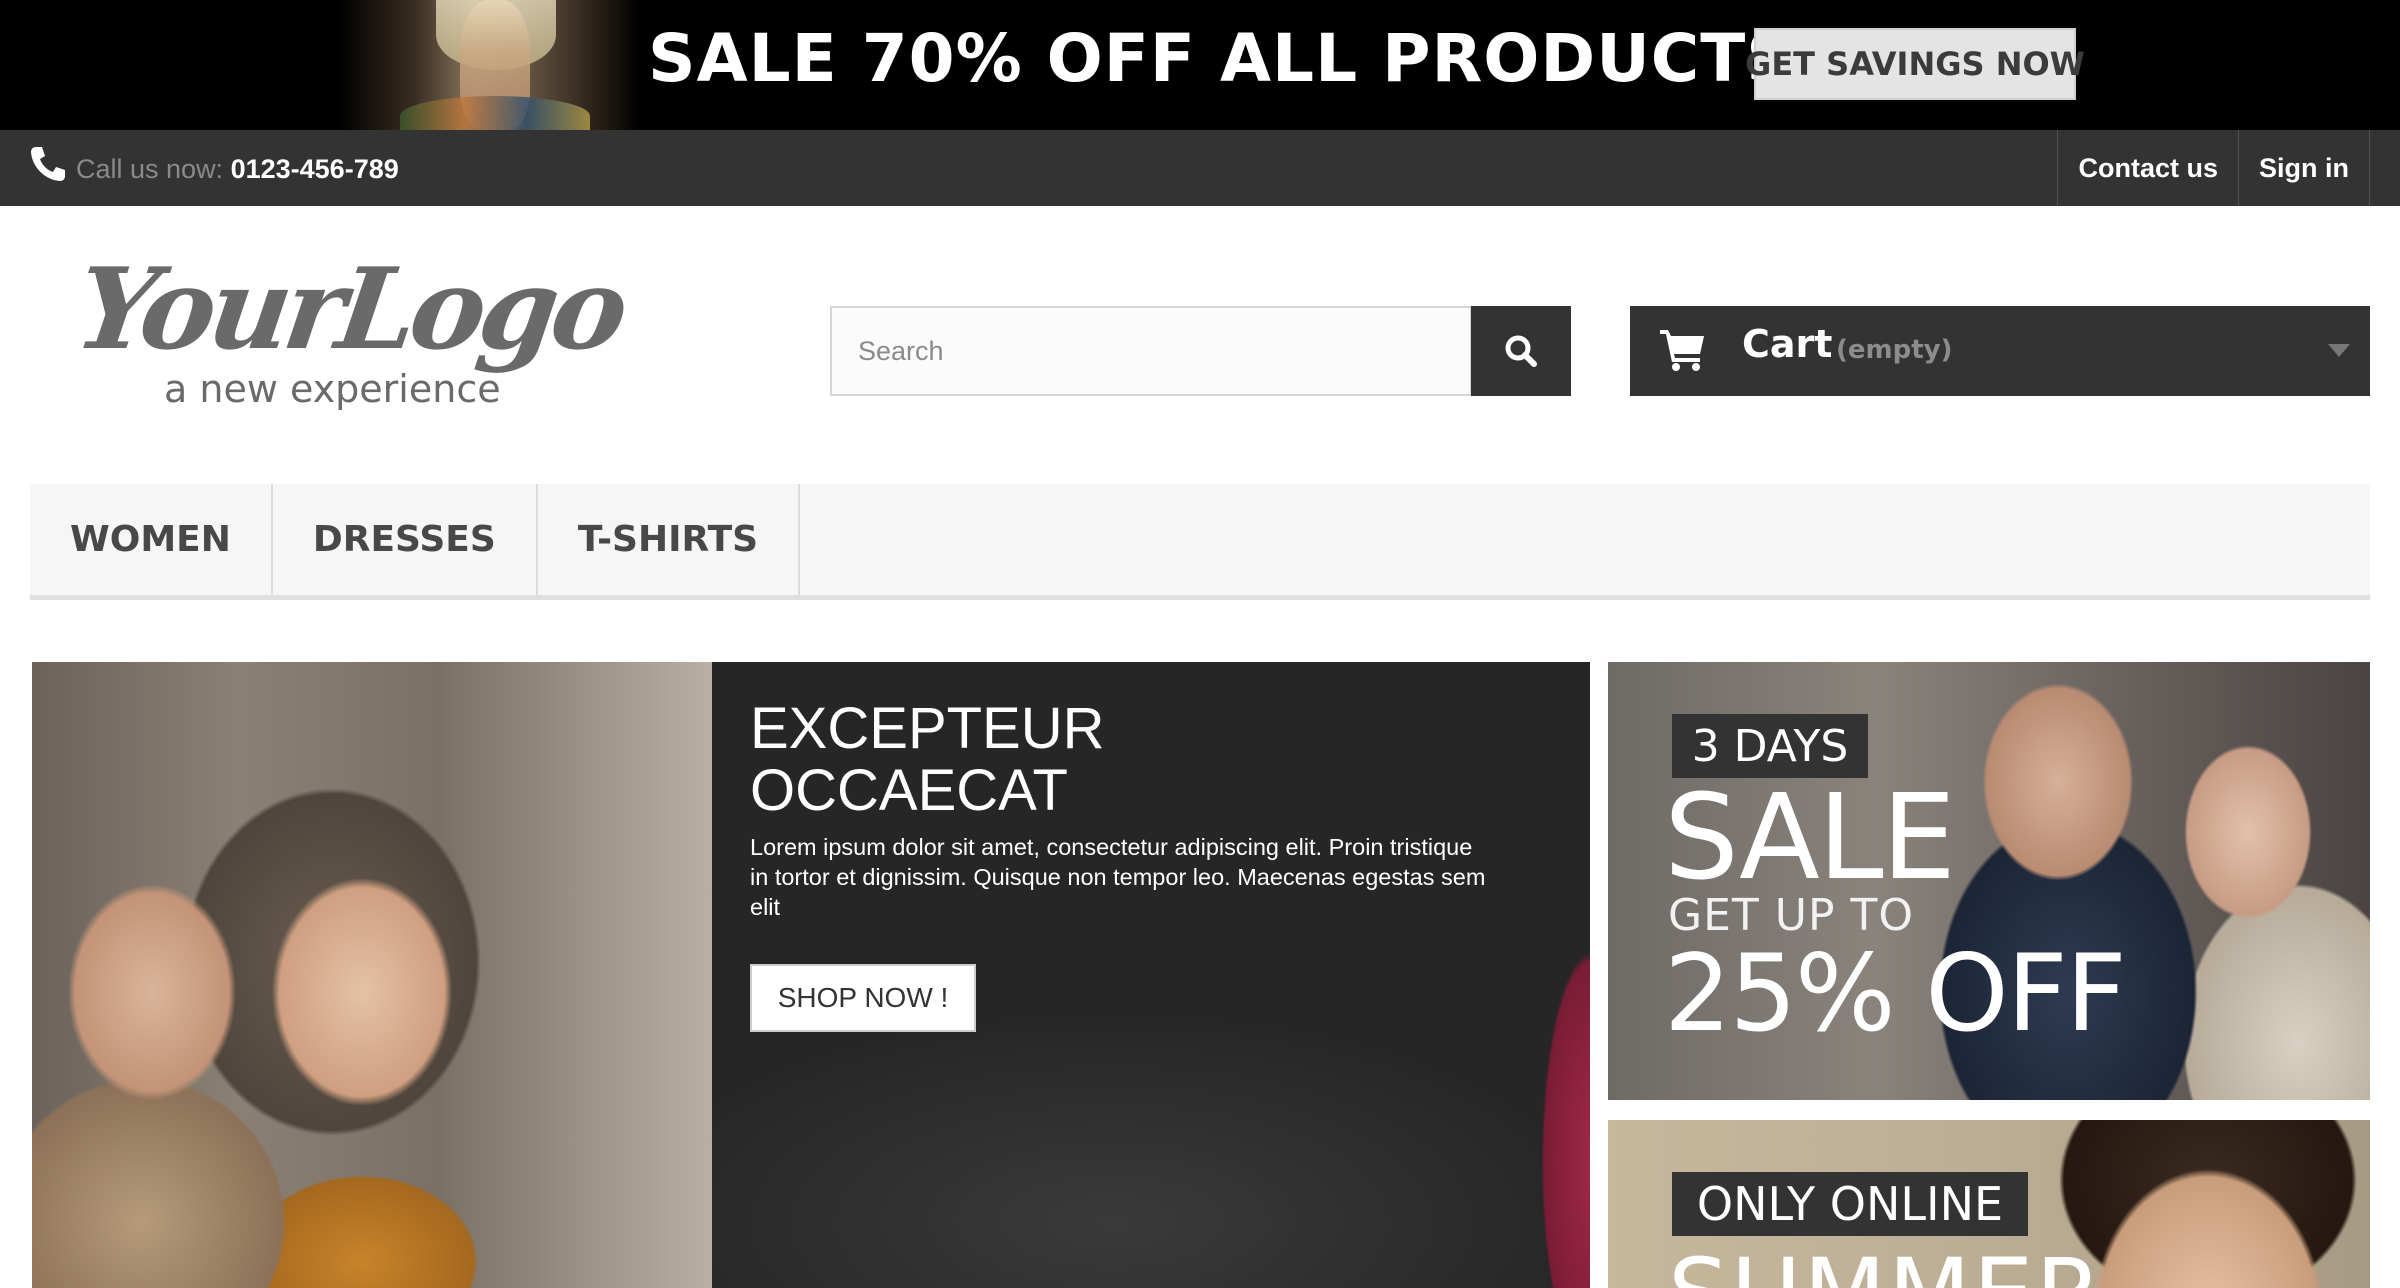 The image size is (2400, 1288). What do you see at coordinates (314, 169) in the screenshot?
I see `phone-number: 0123-456-789` at bounding box center [314, 169].